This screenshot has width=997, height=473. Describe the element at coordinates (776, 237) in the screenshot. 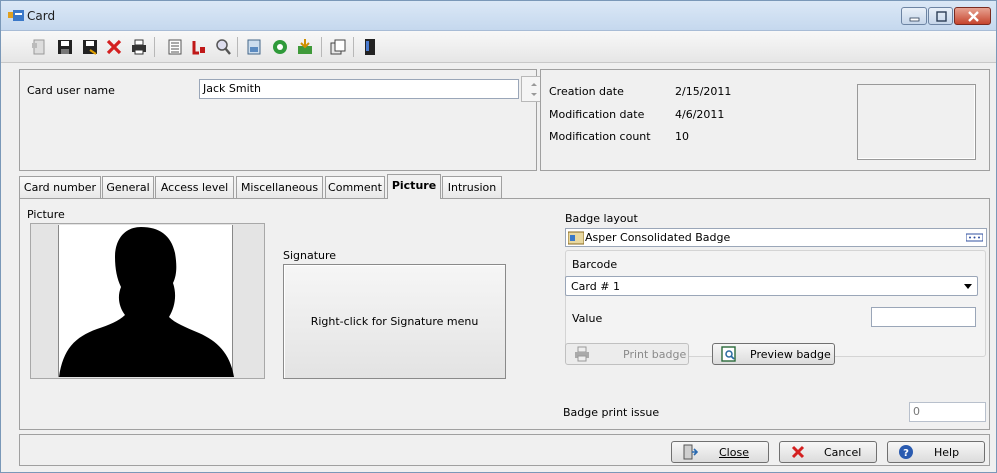

I see `badge-layout-field: Asper Consolidated Badge` at that location.